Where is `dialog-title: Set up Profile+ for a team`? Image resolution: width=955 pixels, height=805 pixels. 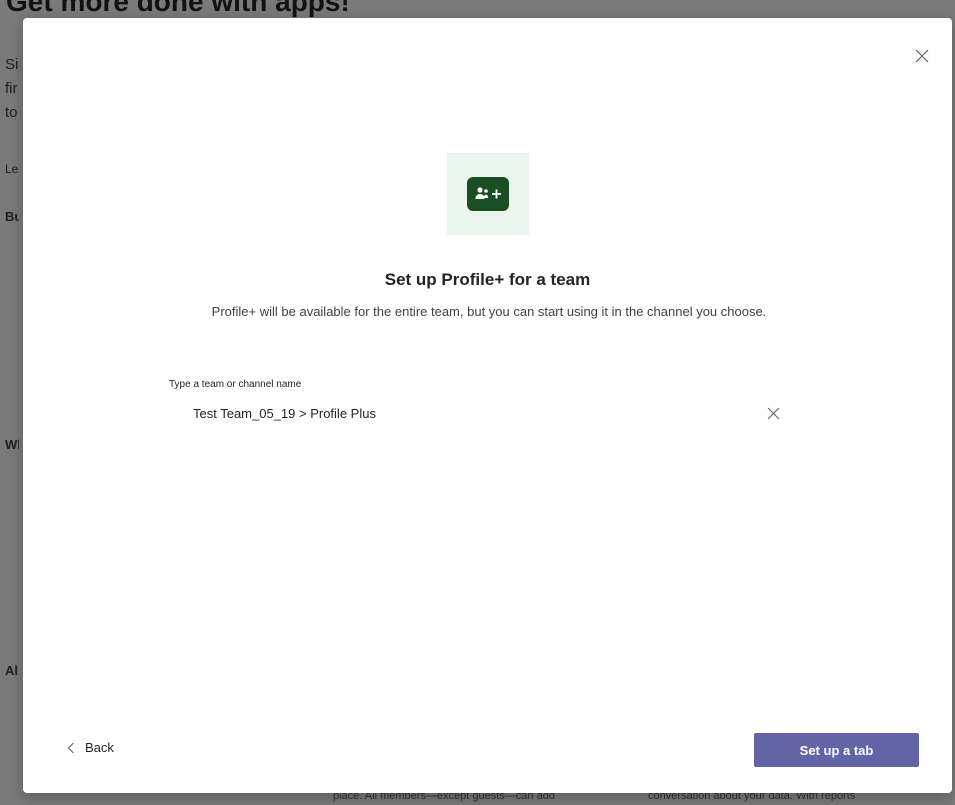
dialog-title: Set up Profile+ for a team is located at coordinates (487, 279).